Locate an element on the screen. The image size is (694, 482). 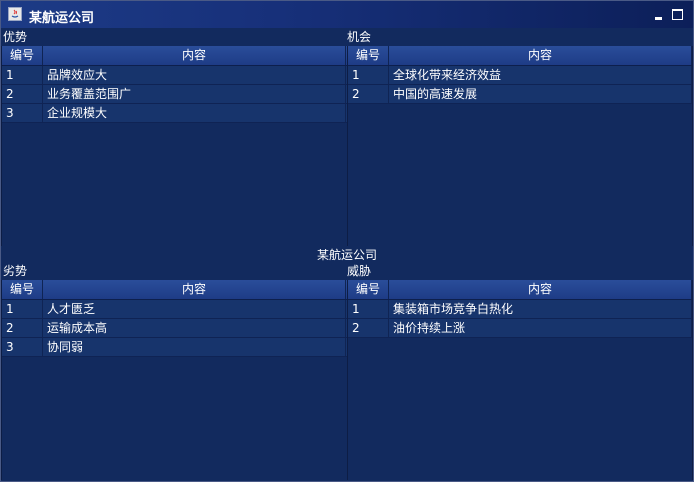
title-bar: 某航运公司 is located at coordinates (347, 14).